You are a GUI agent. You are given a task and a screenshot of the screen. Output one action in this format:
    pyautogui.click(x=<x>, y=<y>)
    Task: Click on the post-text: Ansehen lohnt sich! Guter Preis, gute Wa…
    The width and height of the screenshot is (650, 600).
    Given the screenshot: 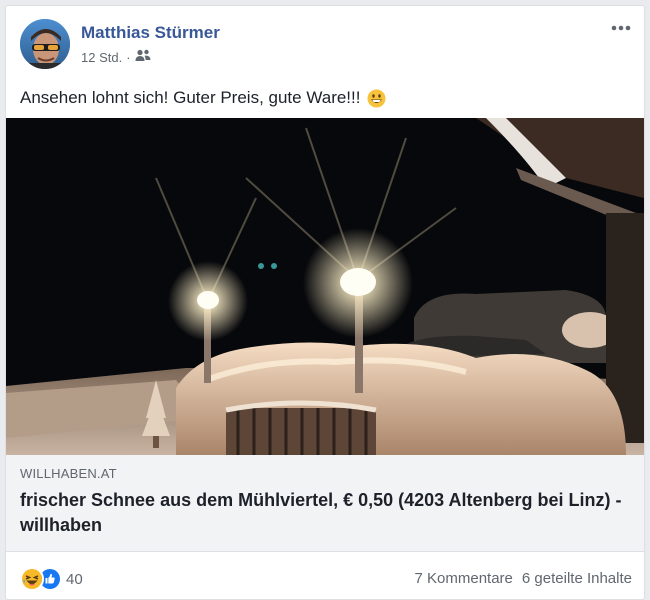 What is the action you would take?
    pyautogui.click(x=203, y=98)
    